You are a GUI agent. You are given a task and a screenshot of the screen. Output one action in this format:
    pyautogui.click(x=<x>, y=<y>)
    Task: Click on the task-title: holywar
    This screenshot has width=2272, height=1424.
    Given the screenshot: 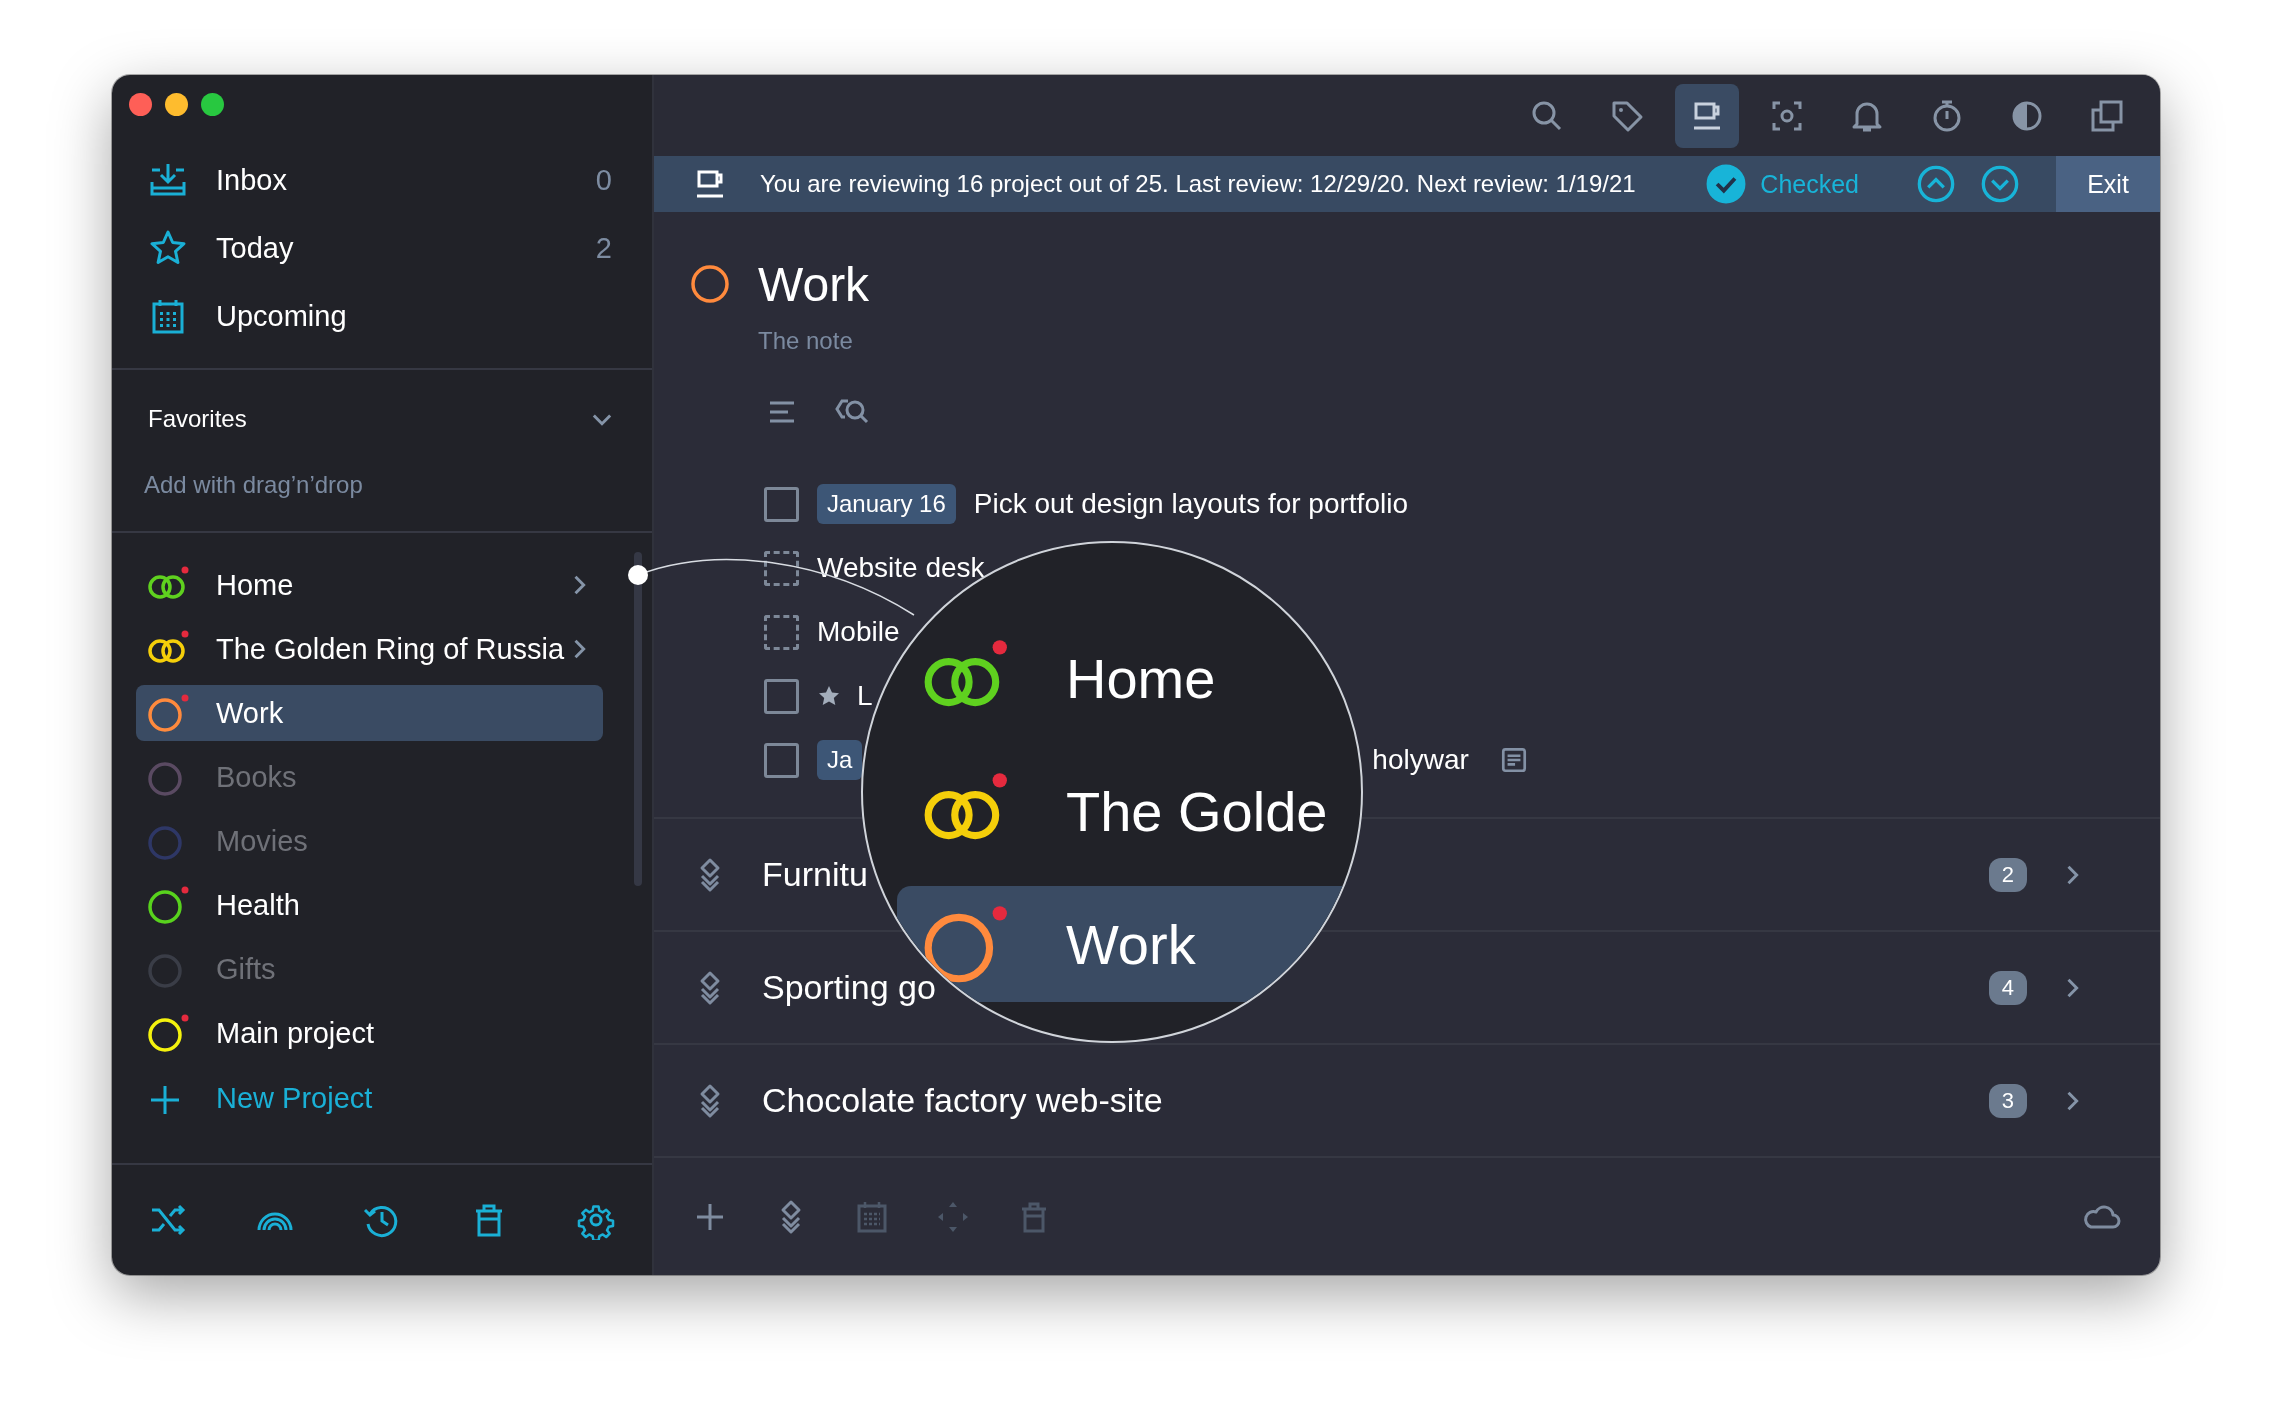 What is the action you would take?
    pyautogui.click(x=1420, y=760)
    